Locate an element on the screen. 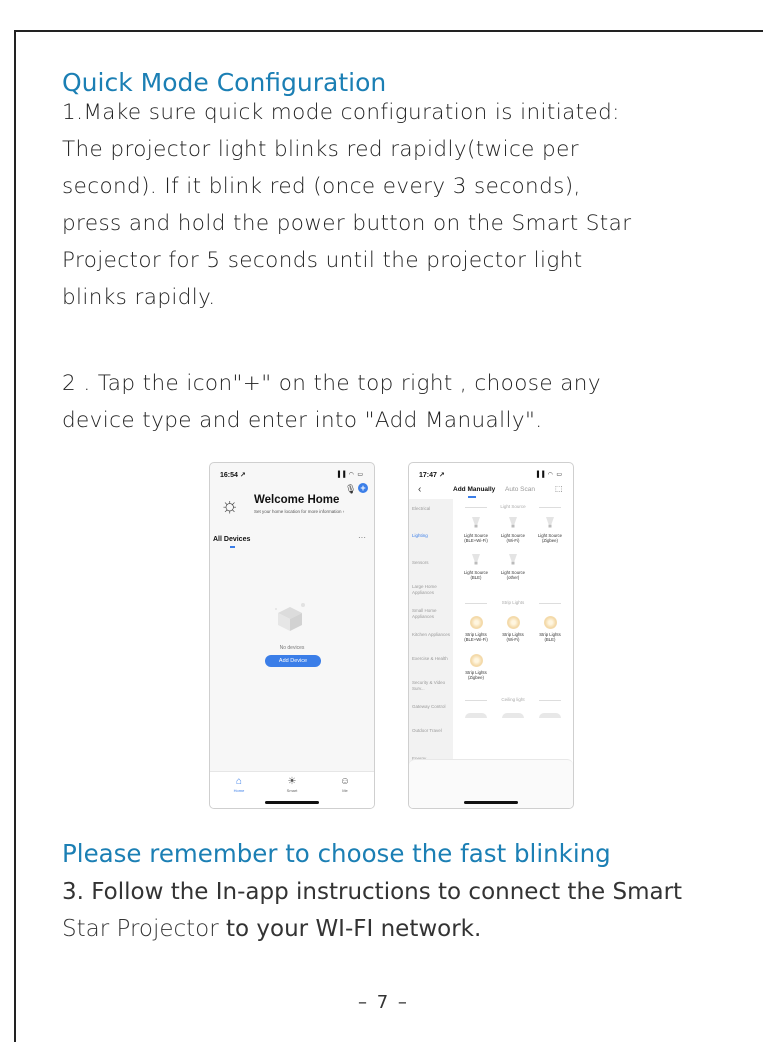 Image resolution: width=763 pixels, height=1042 pixels. tab-auto-scan: Auto Scan is located at coordinates (520, 489).